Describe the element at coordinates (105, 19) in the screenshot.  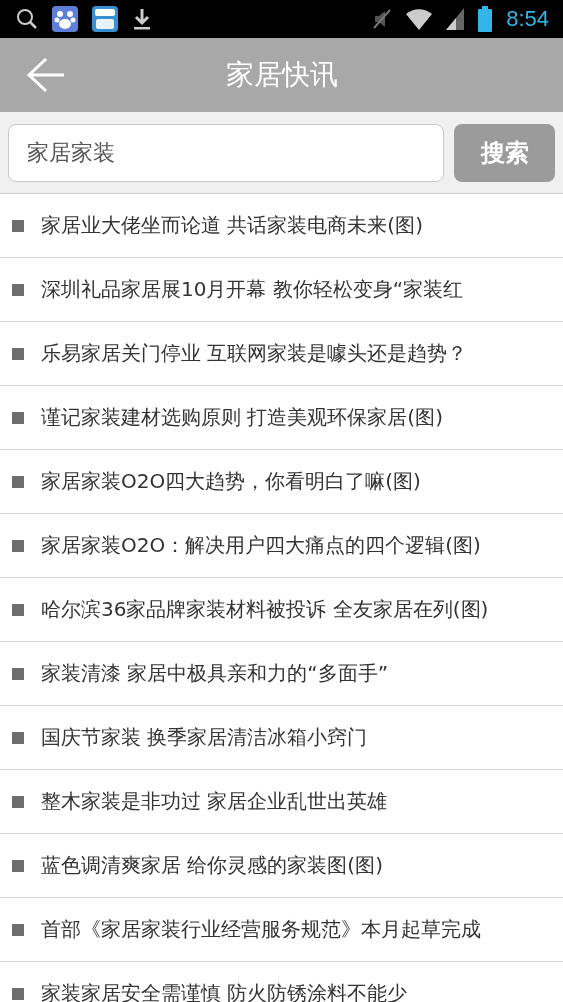
I see `app-icon` at that location.